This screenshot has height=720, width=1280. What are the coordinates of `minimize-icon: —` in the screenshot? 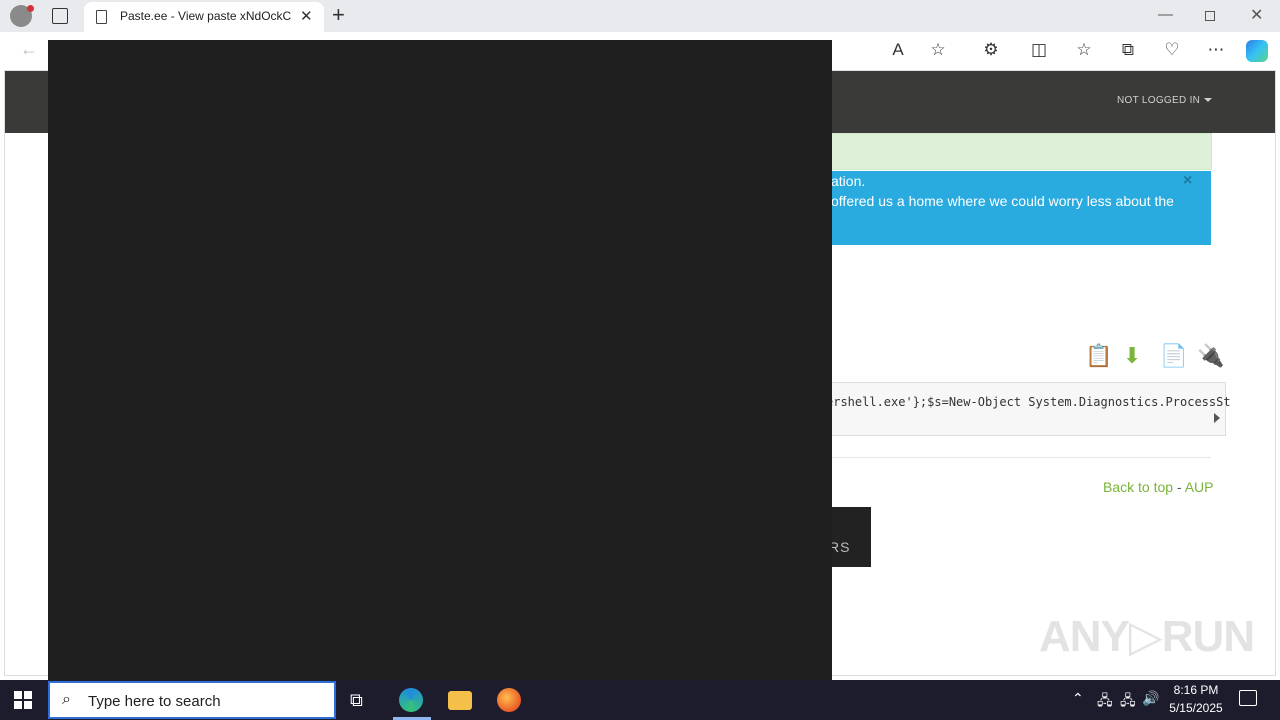 It's located at (1165, 14).